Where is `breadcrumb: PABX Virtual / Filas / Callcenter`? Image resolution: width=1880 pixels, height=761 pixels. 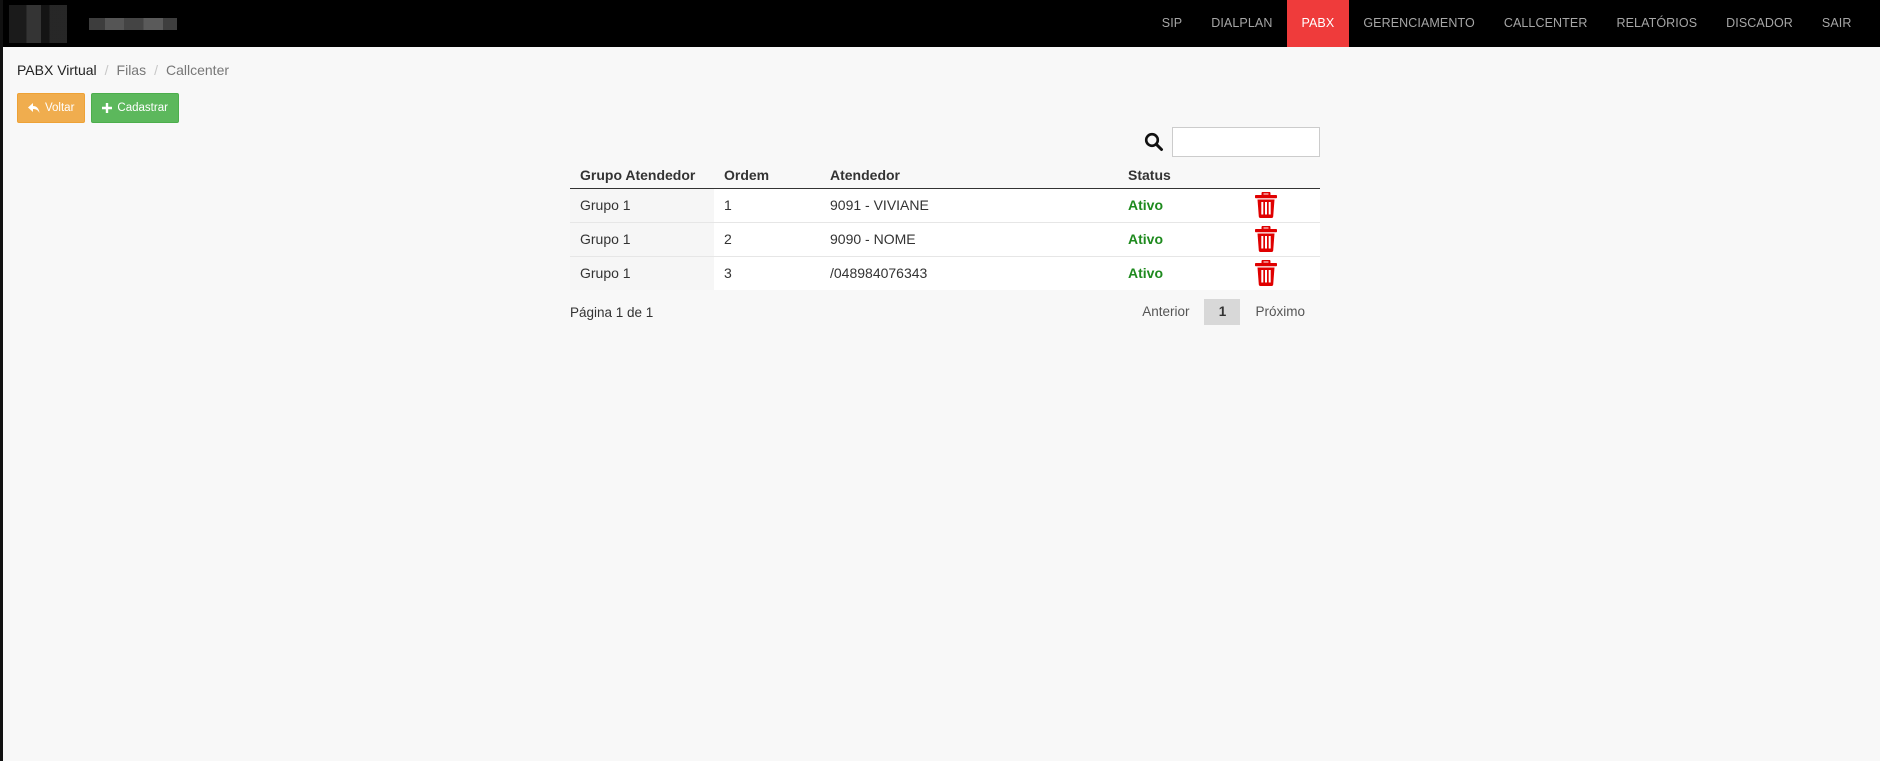 breadcrumb: PABX Virtual / Filas / Callcenter is located at coordinates (123, 70).